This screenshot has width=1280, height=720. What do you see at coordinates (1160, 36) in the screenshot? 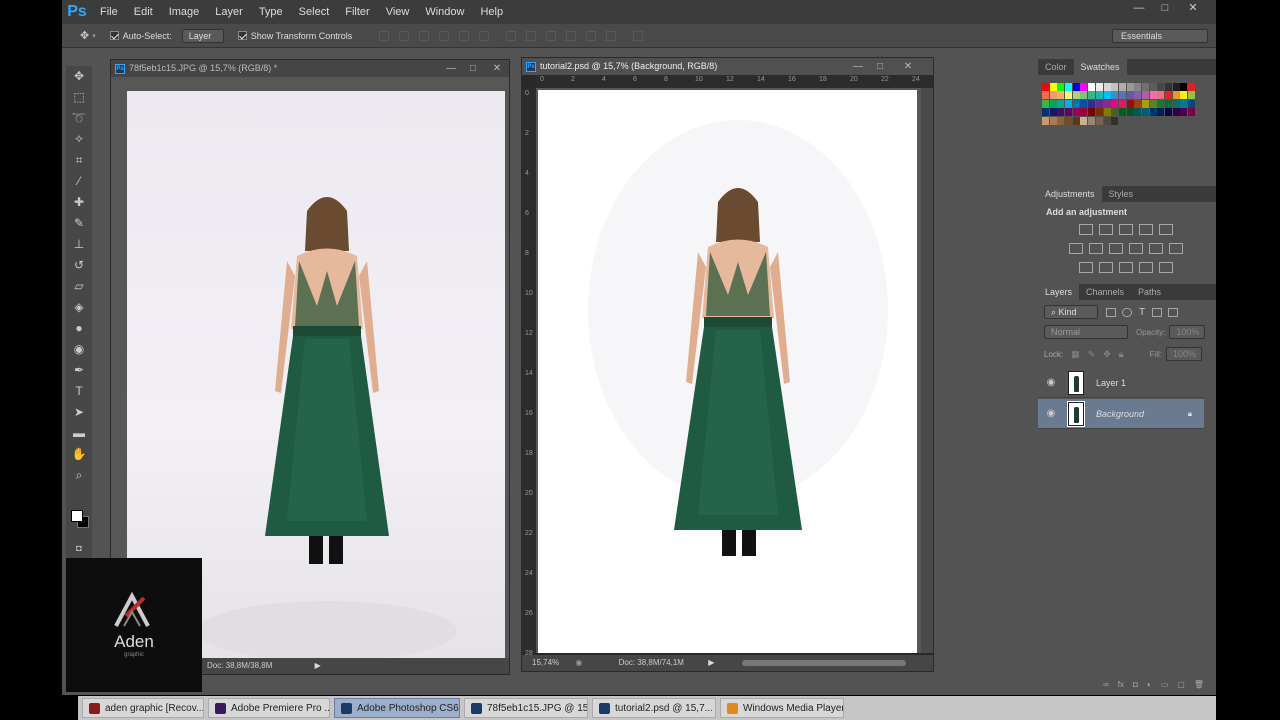
I see `workspace-switcher: Essentials` at bounding box center [1160, 36].